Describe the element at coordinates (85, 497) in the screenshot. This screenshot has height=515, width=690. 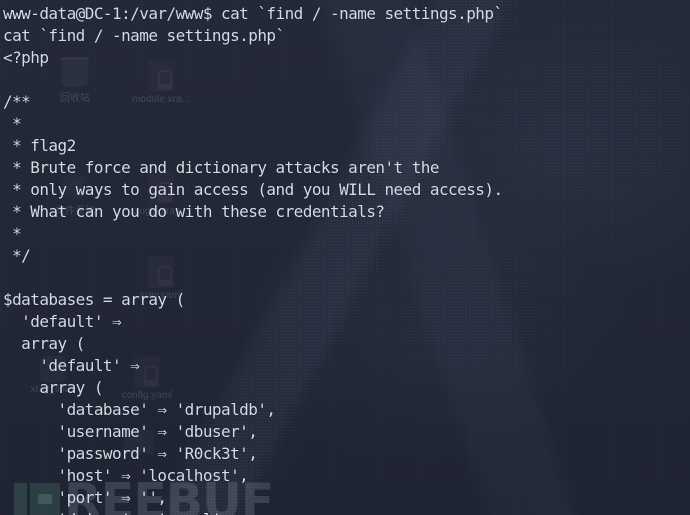
I see `terminal-line: 'port' ⇒ '',` at that location.